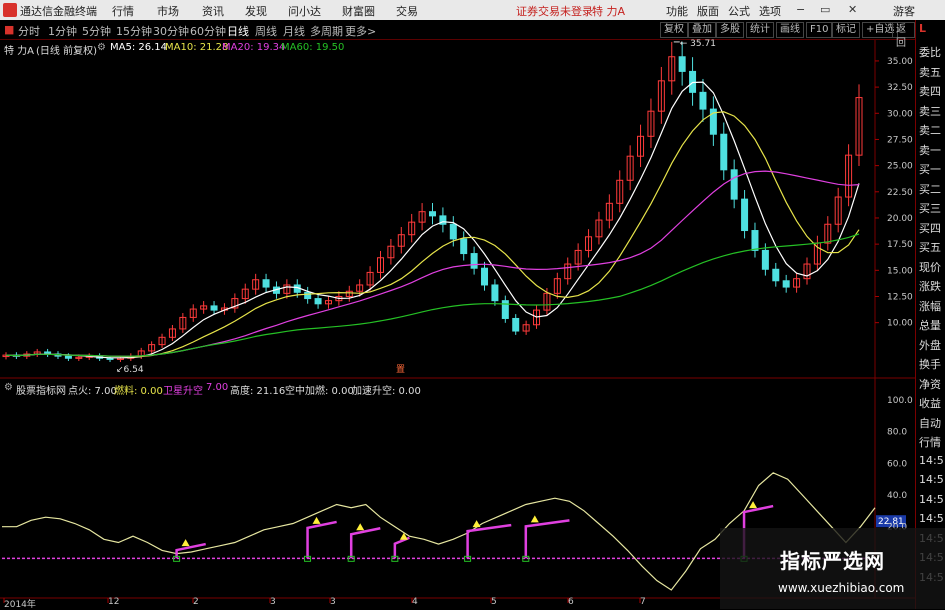 The image size is (945, 610). Describe the element at coordinates (900, 140) in the screenshot. I see `price-tick-label: 27.50` at that location.